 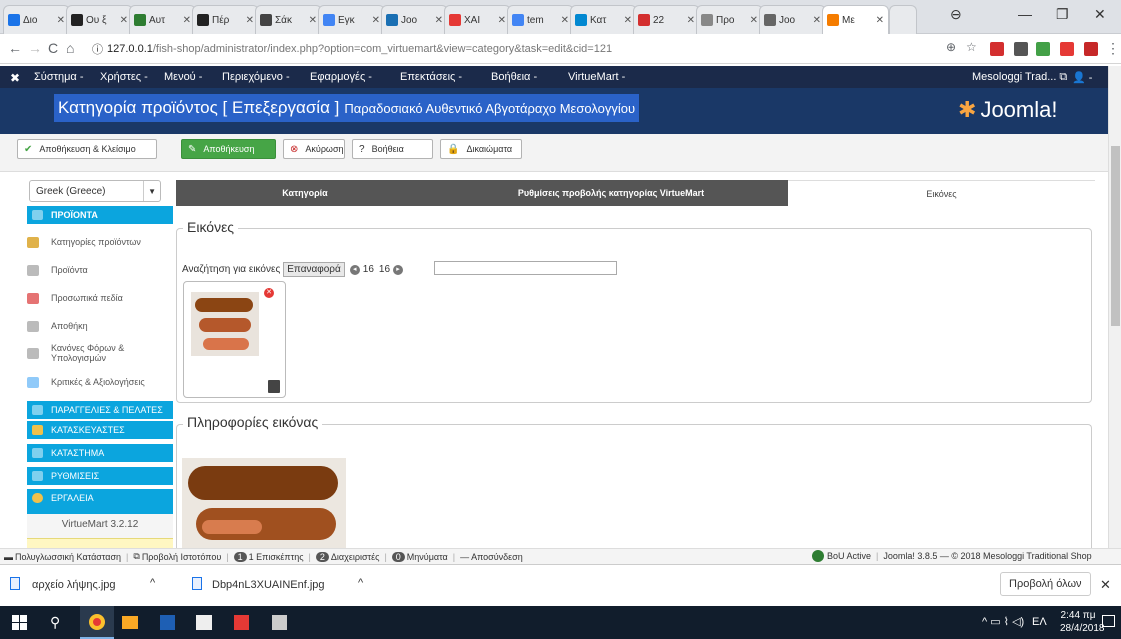 I want to click on browser-tab: Πέρ ✕, so click(x=225, y=19).